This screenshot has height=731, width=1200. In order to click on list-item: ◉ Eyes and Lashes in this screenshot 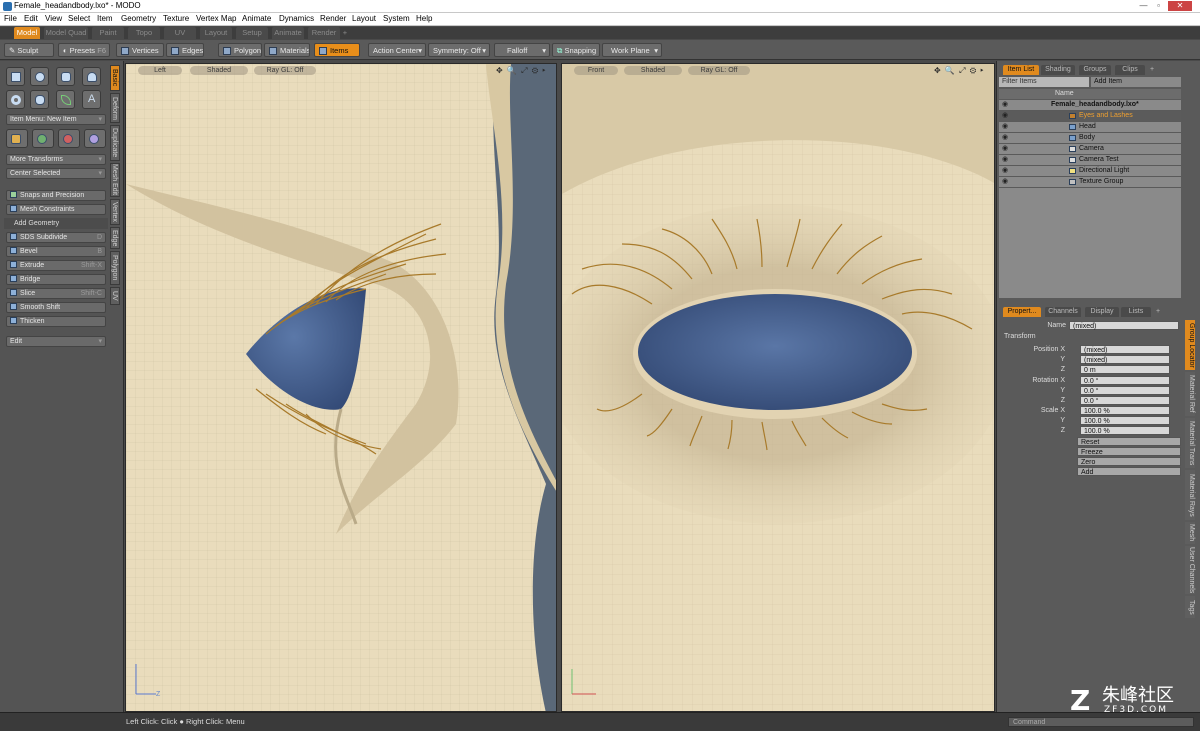, I will do `click(1090, 116)`.